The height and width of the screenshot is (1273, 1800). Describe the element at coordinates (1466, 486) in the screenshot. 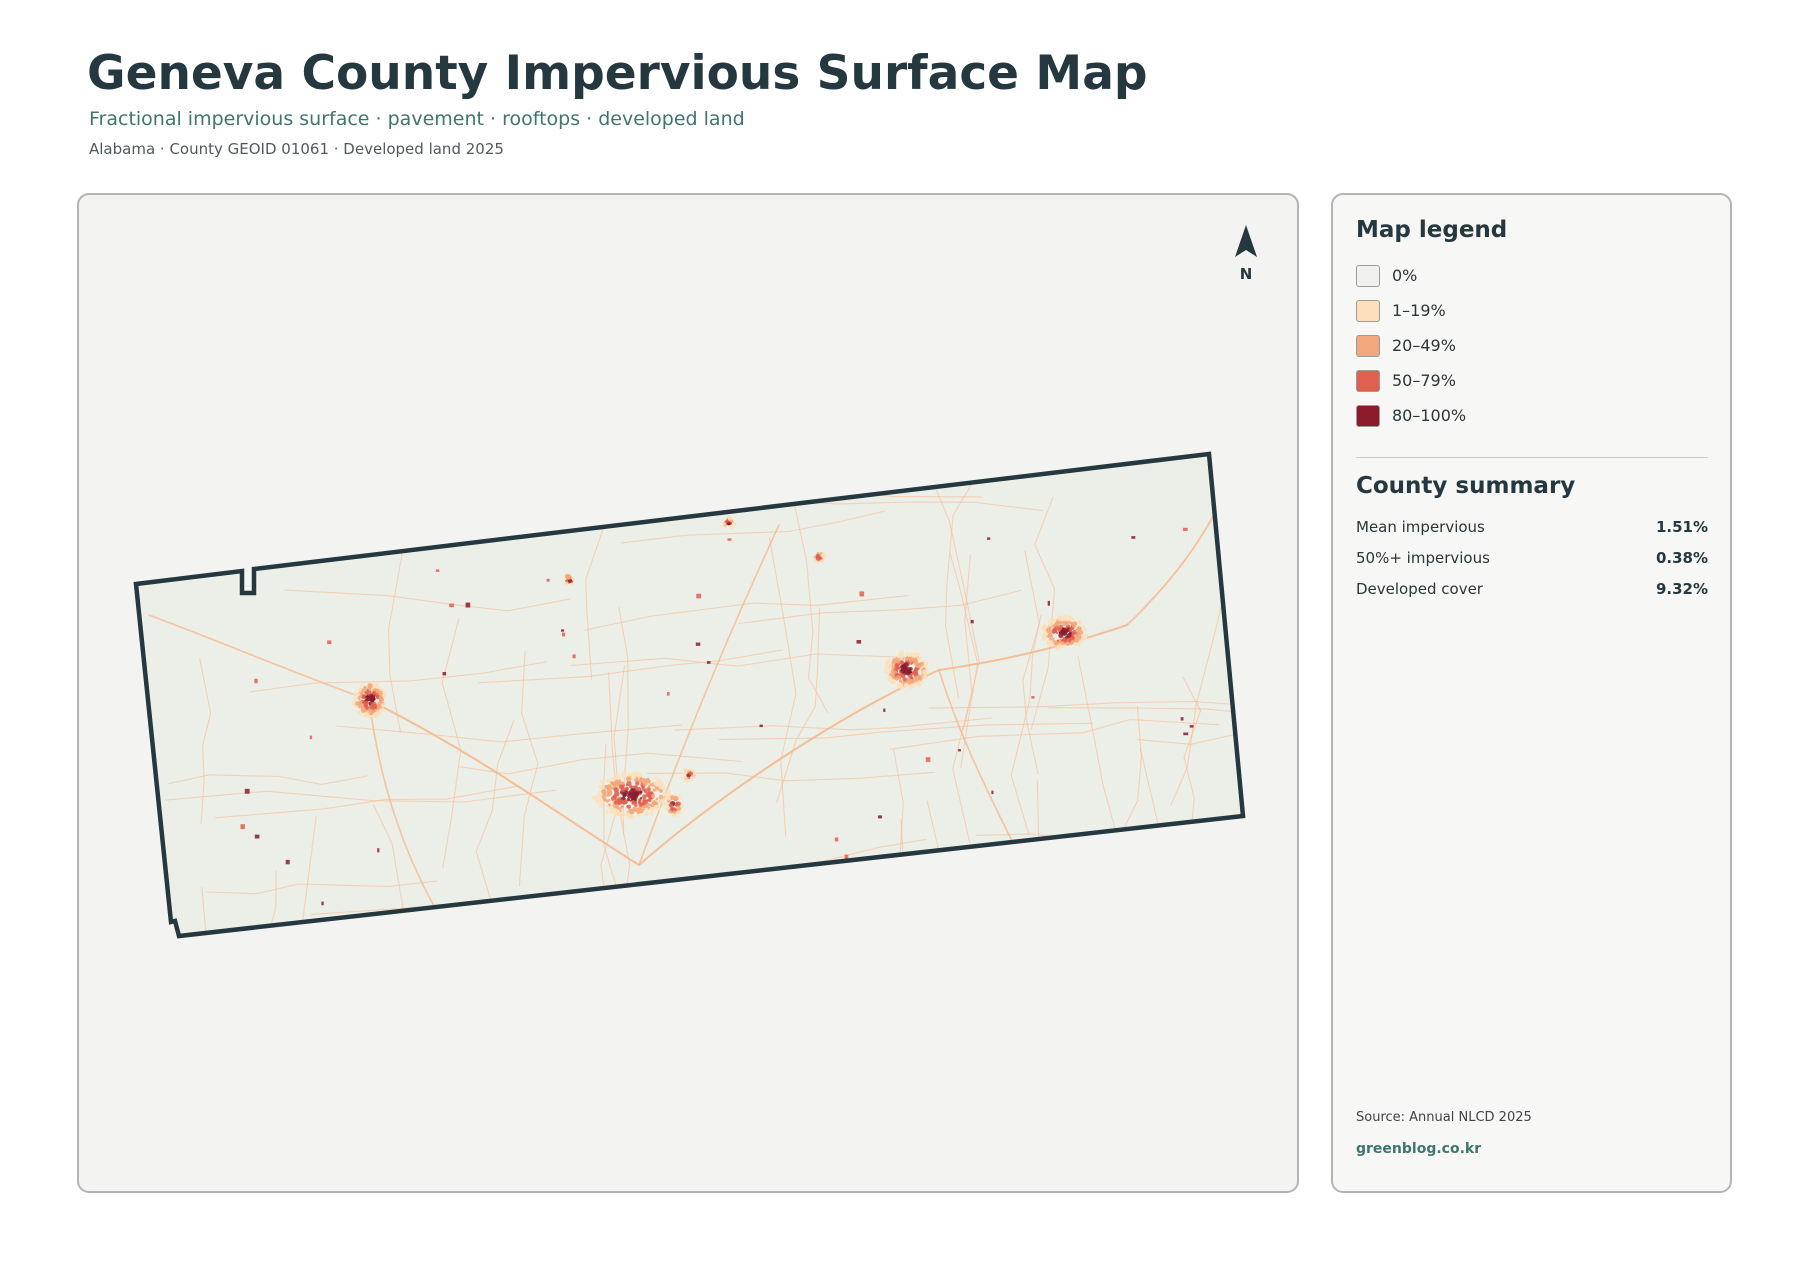

I see `summary-heading: County summary` at that location.